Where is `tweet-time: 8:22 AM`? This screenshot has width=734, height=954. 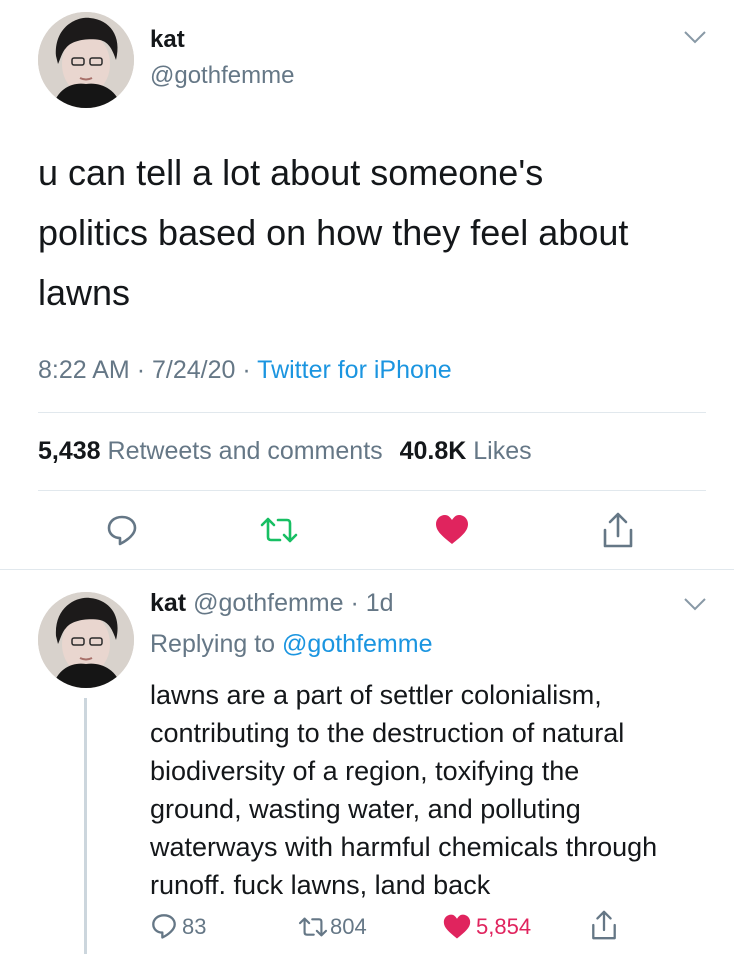
tweet-time: 8:22 AM is located at coordinates (84, 370).